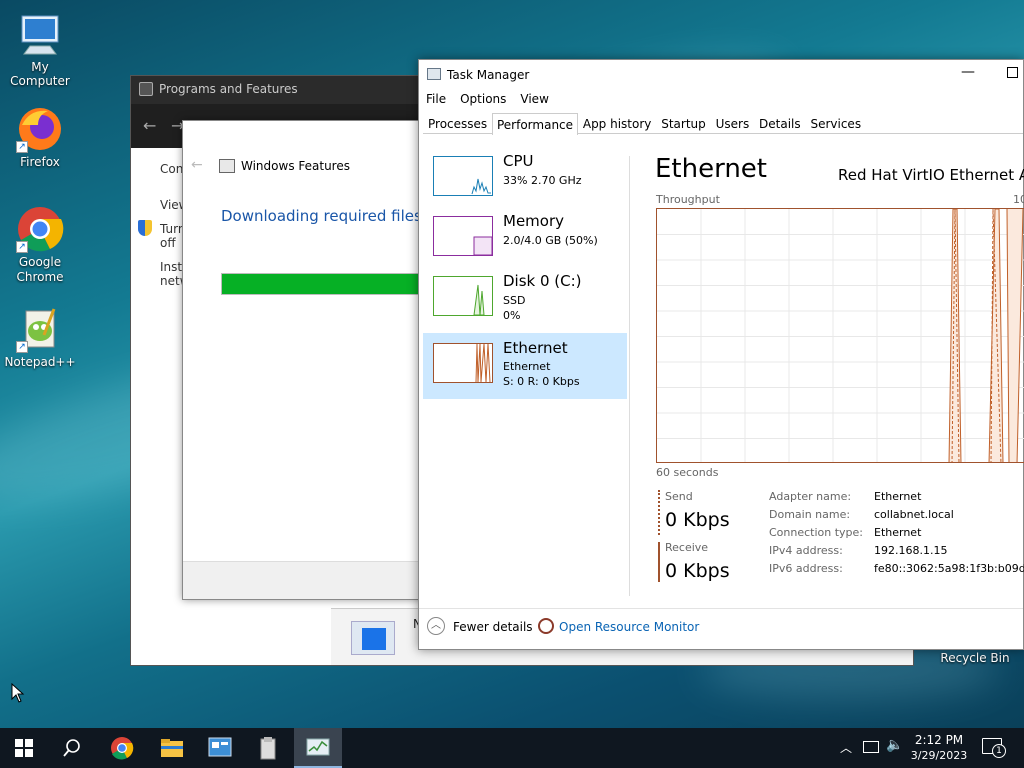 This screenshot has height=768, width=1024. I want to click on maximize-button, so click(1012, 72).